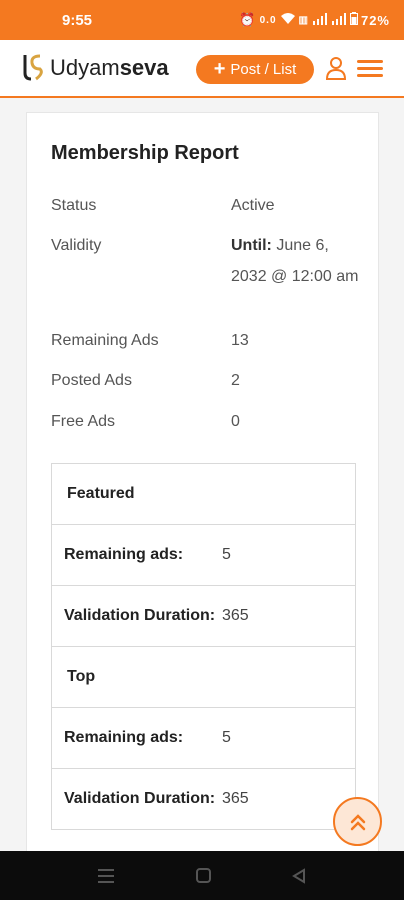 The image size is (404, 900). Describe the element at coordinates (295, 261) in the screenshot. I see `validity-value: Until: June 6, 2032 @ 12:00 am` at that location.